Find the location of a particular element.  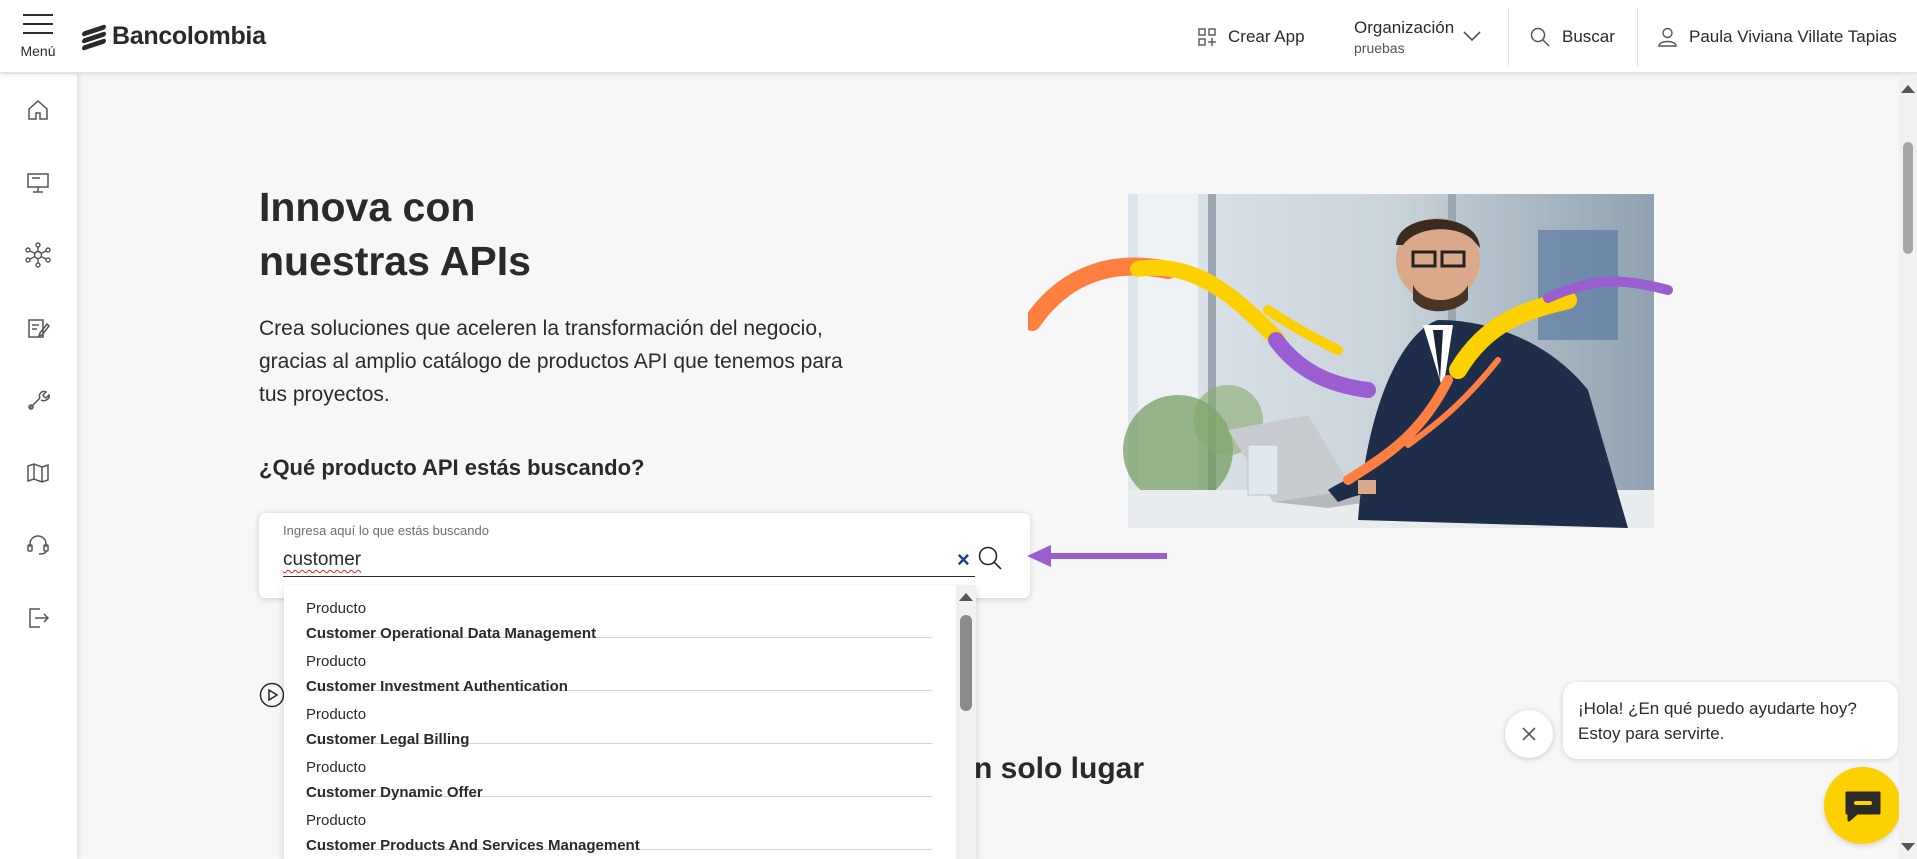

chat-launcher-button is located at coordinates (1862, 805).